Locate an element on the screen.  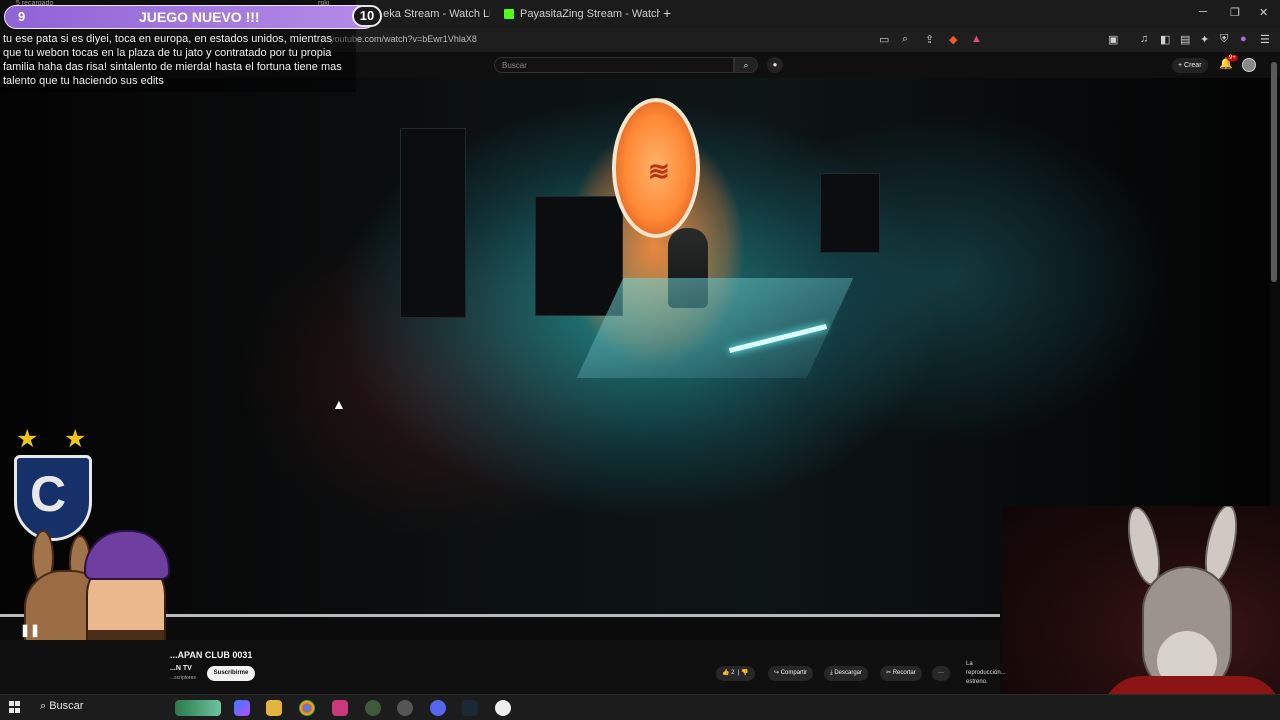
kick-icon is located at coordinates (509, 14).